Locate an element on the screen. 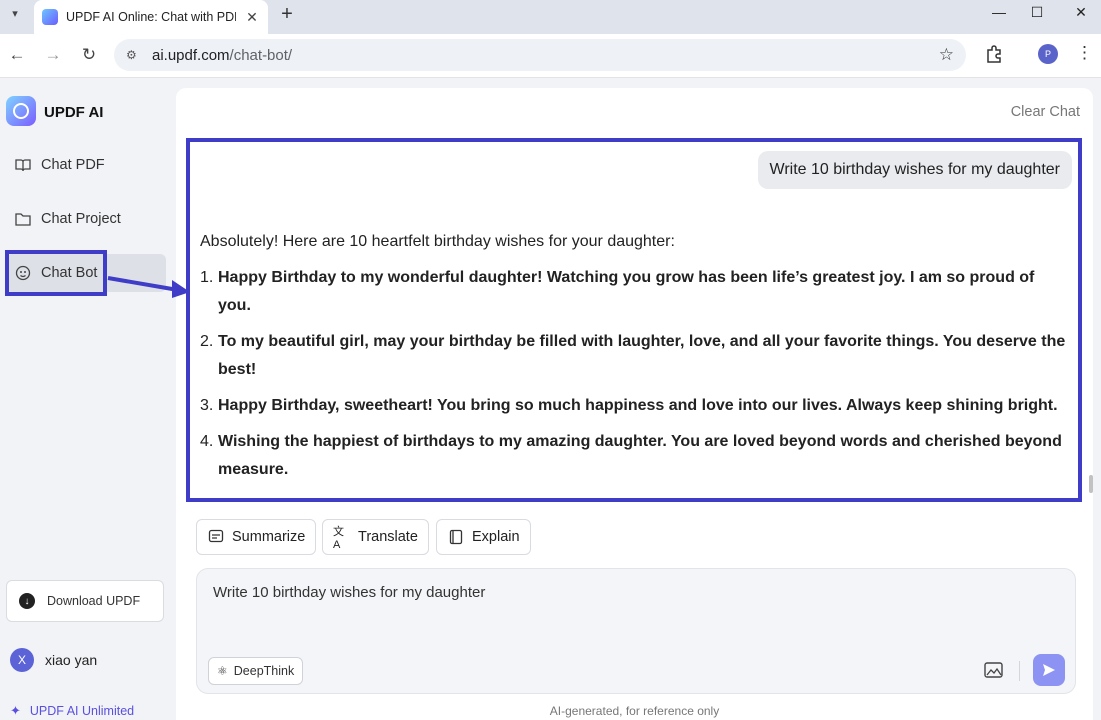 The width and height of the screenshot is (1101, 720). back-arrow-icon: ← is located at coordinates (17, 55).